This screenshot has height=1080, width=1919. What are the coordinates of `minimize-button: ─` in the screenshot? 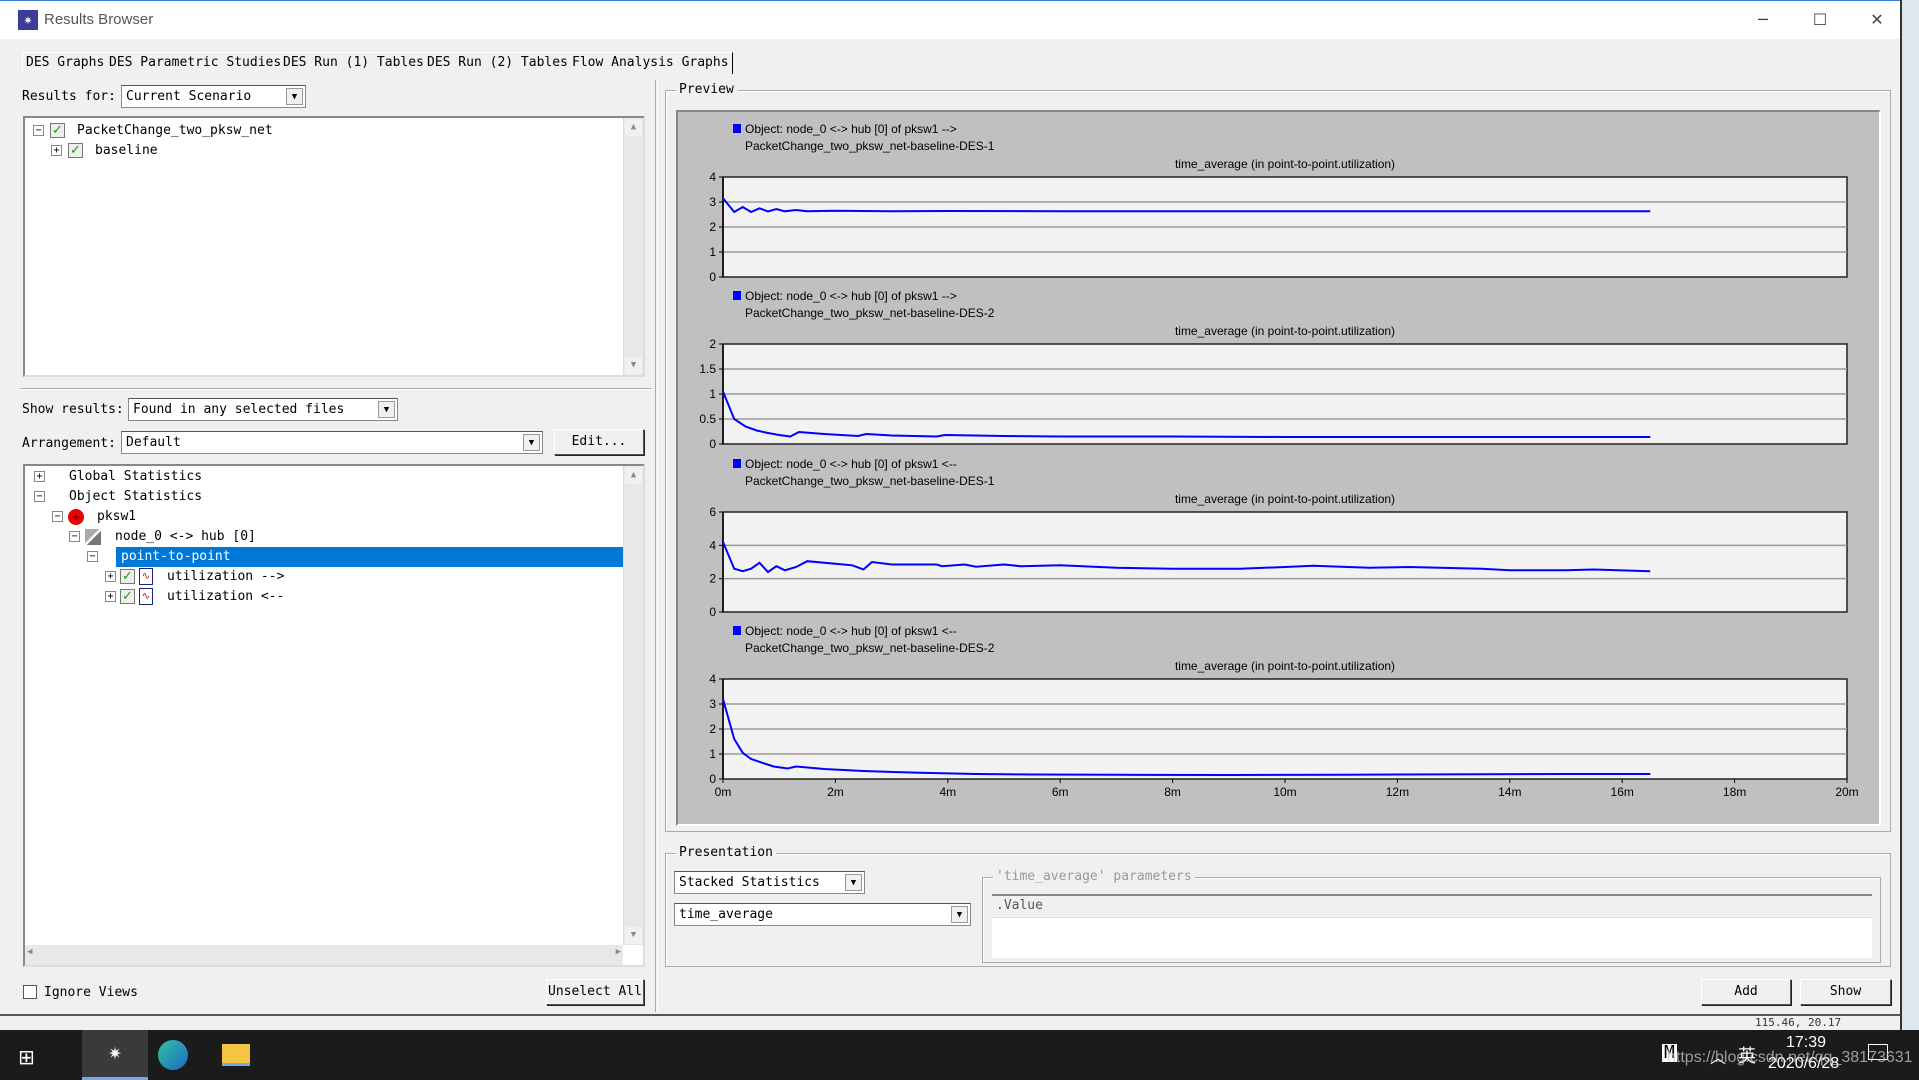 It's located at (1763, 20).